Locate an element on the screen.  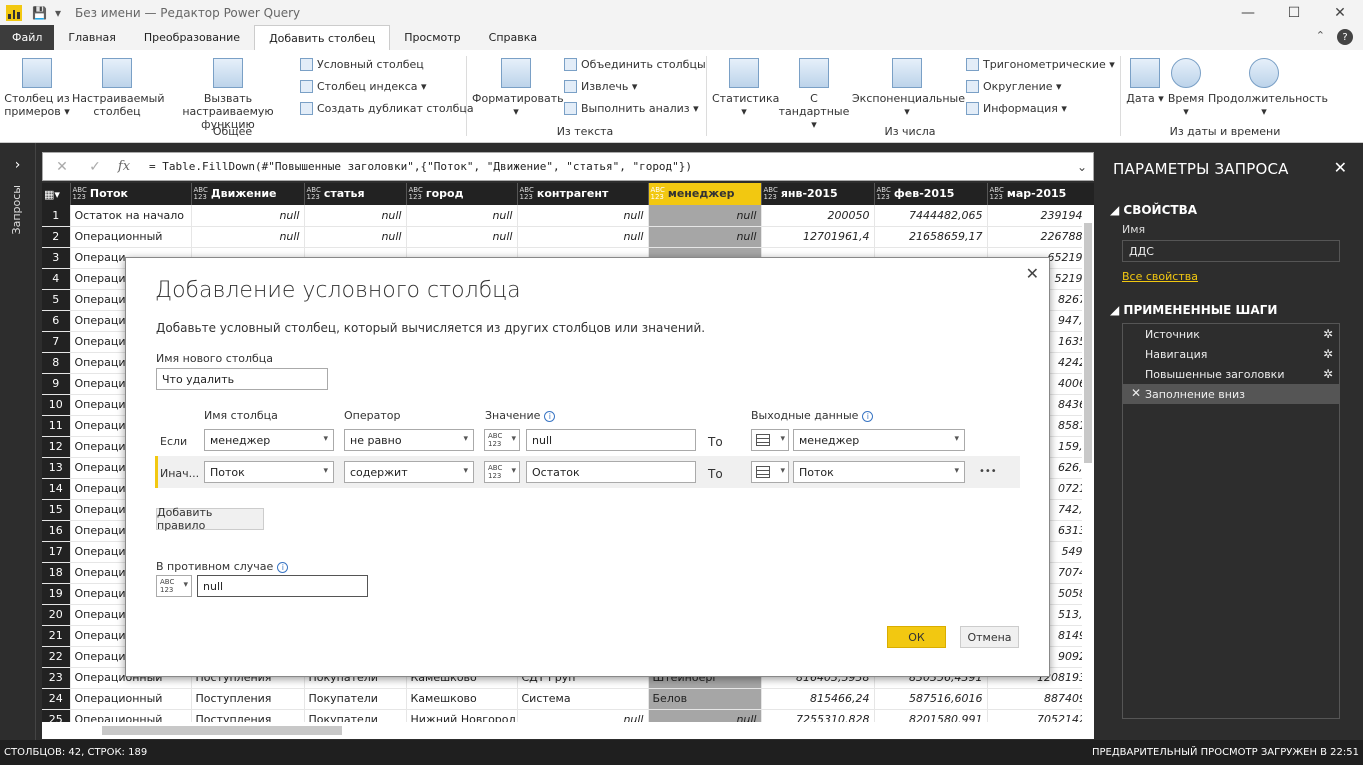
scrollbar-thumb is located at coordinates (1088, 343).